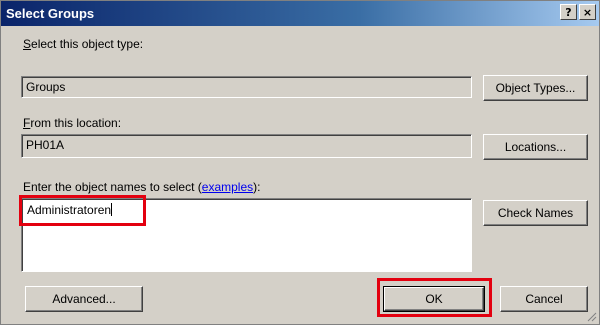 This screenshot has width=603, height=329. I want to click on cancel-button: Cancel, so click(544, 299).